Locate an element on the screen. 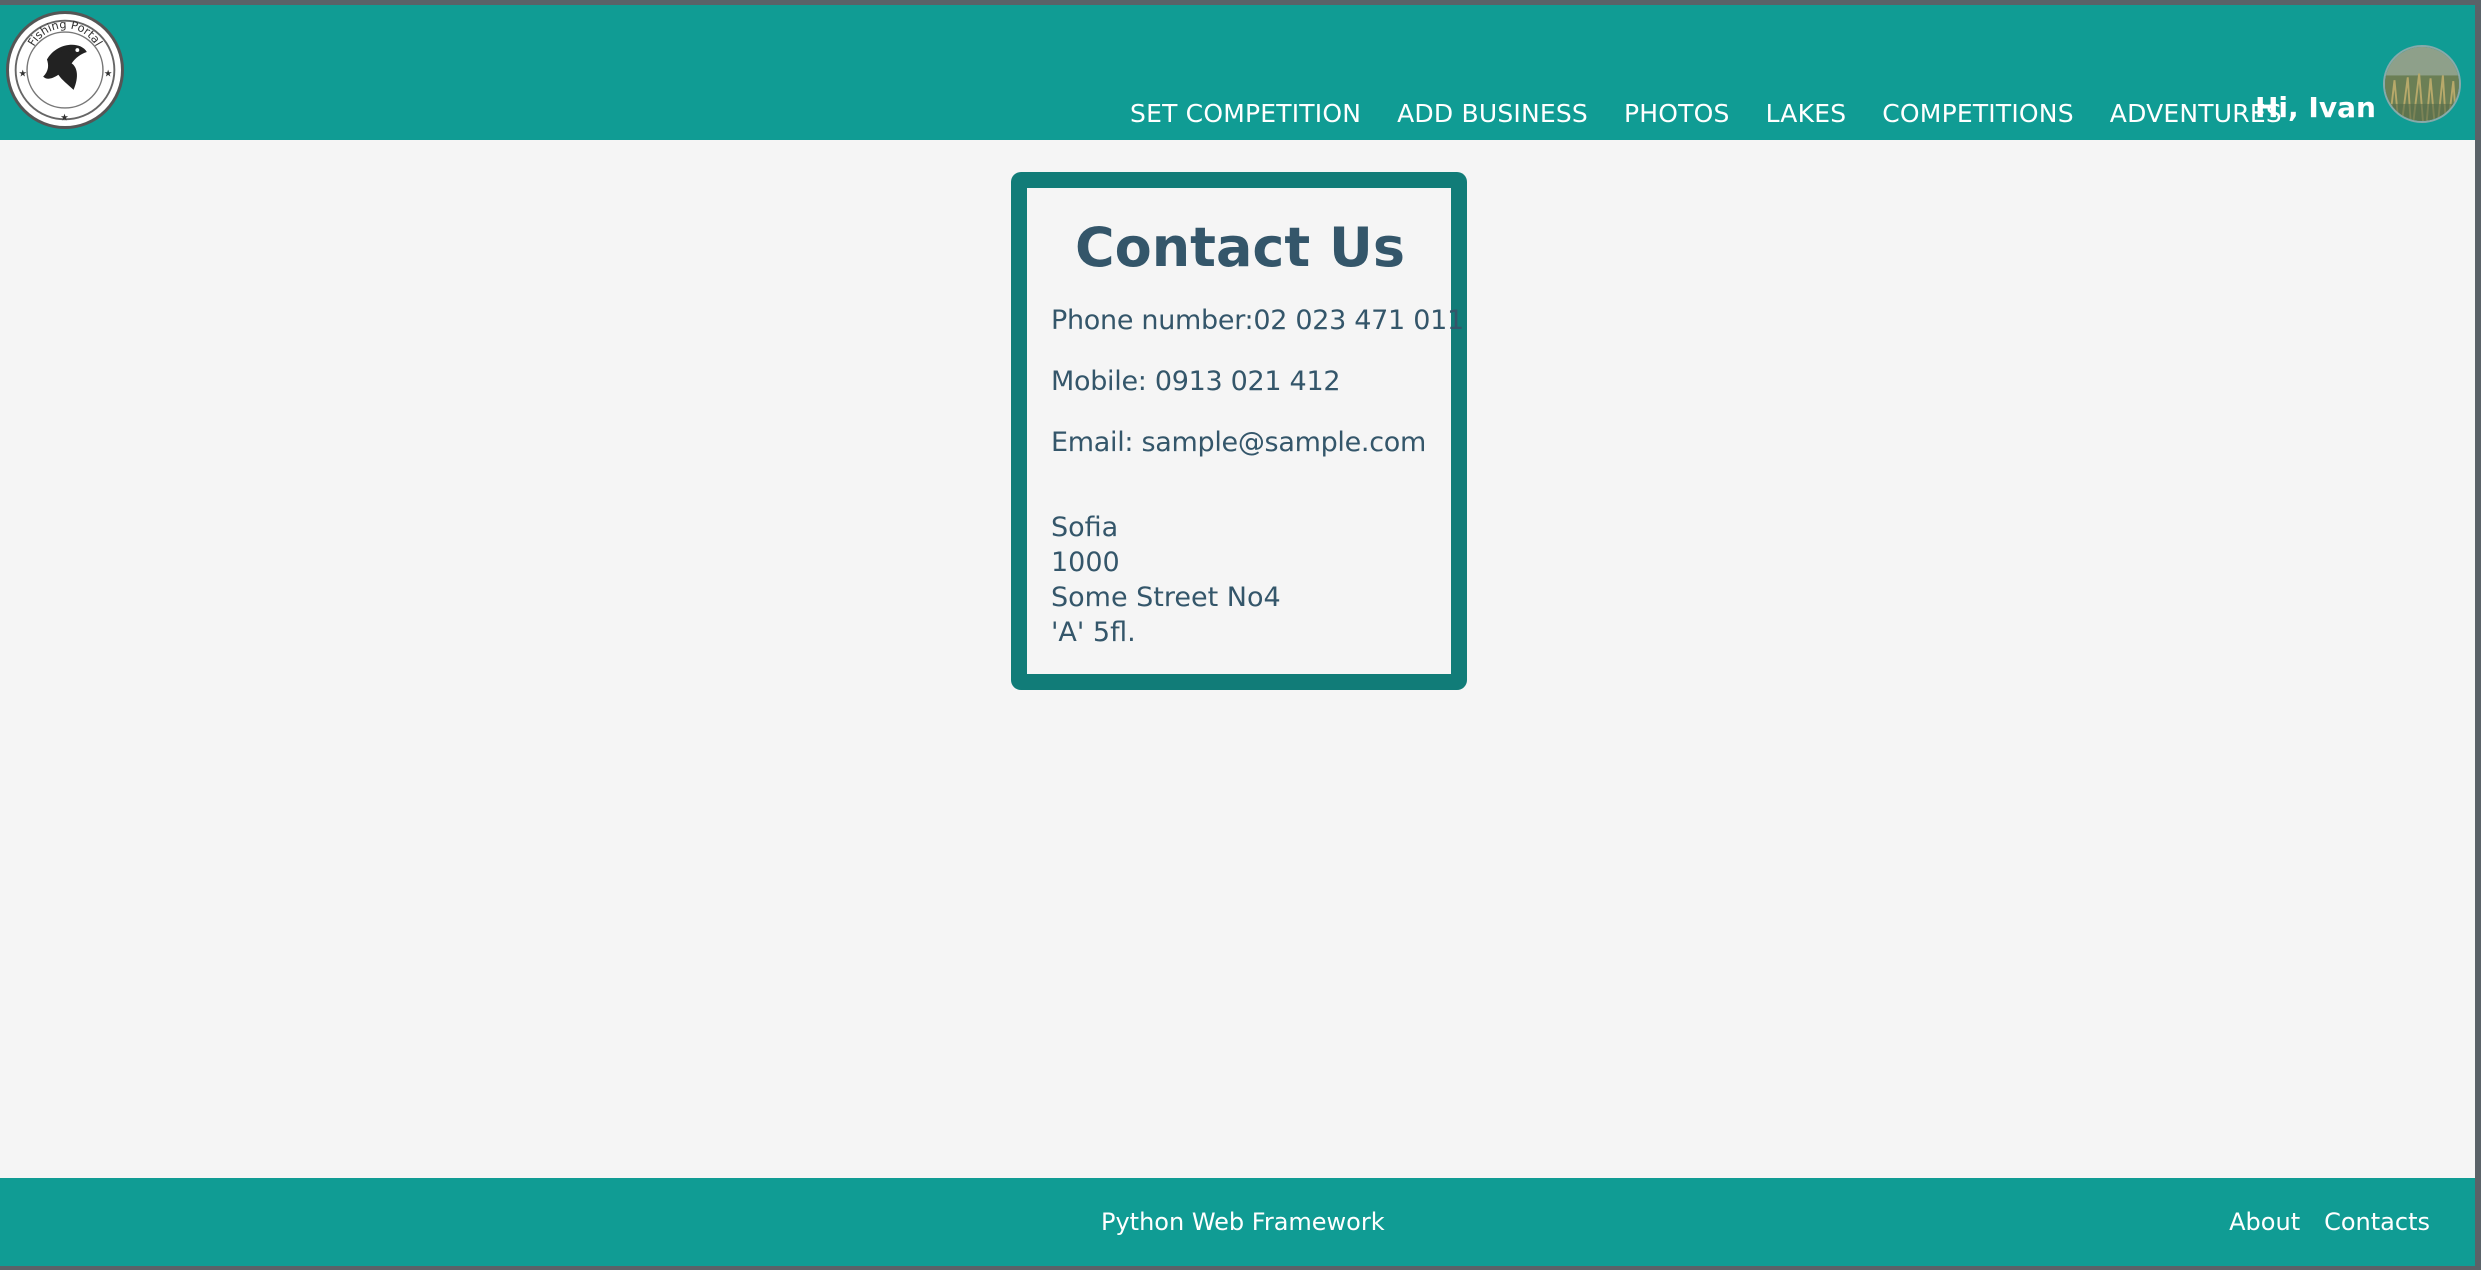 Image resolution: width=2481 pixels, height=1270 pixels. footer-contacts-link: Contacts is located at coordinates (2377, 1222).